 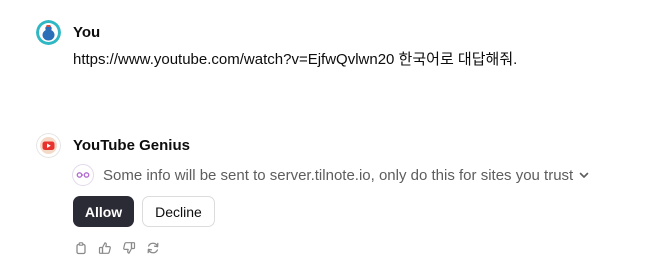 What do you see at coordinates (48, 32) in the screenshot?
I see `user-avatar-icon` at bounding box center [48, 32].